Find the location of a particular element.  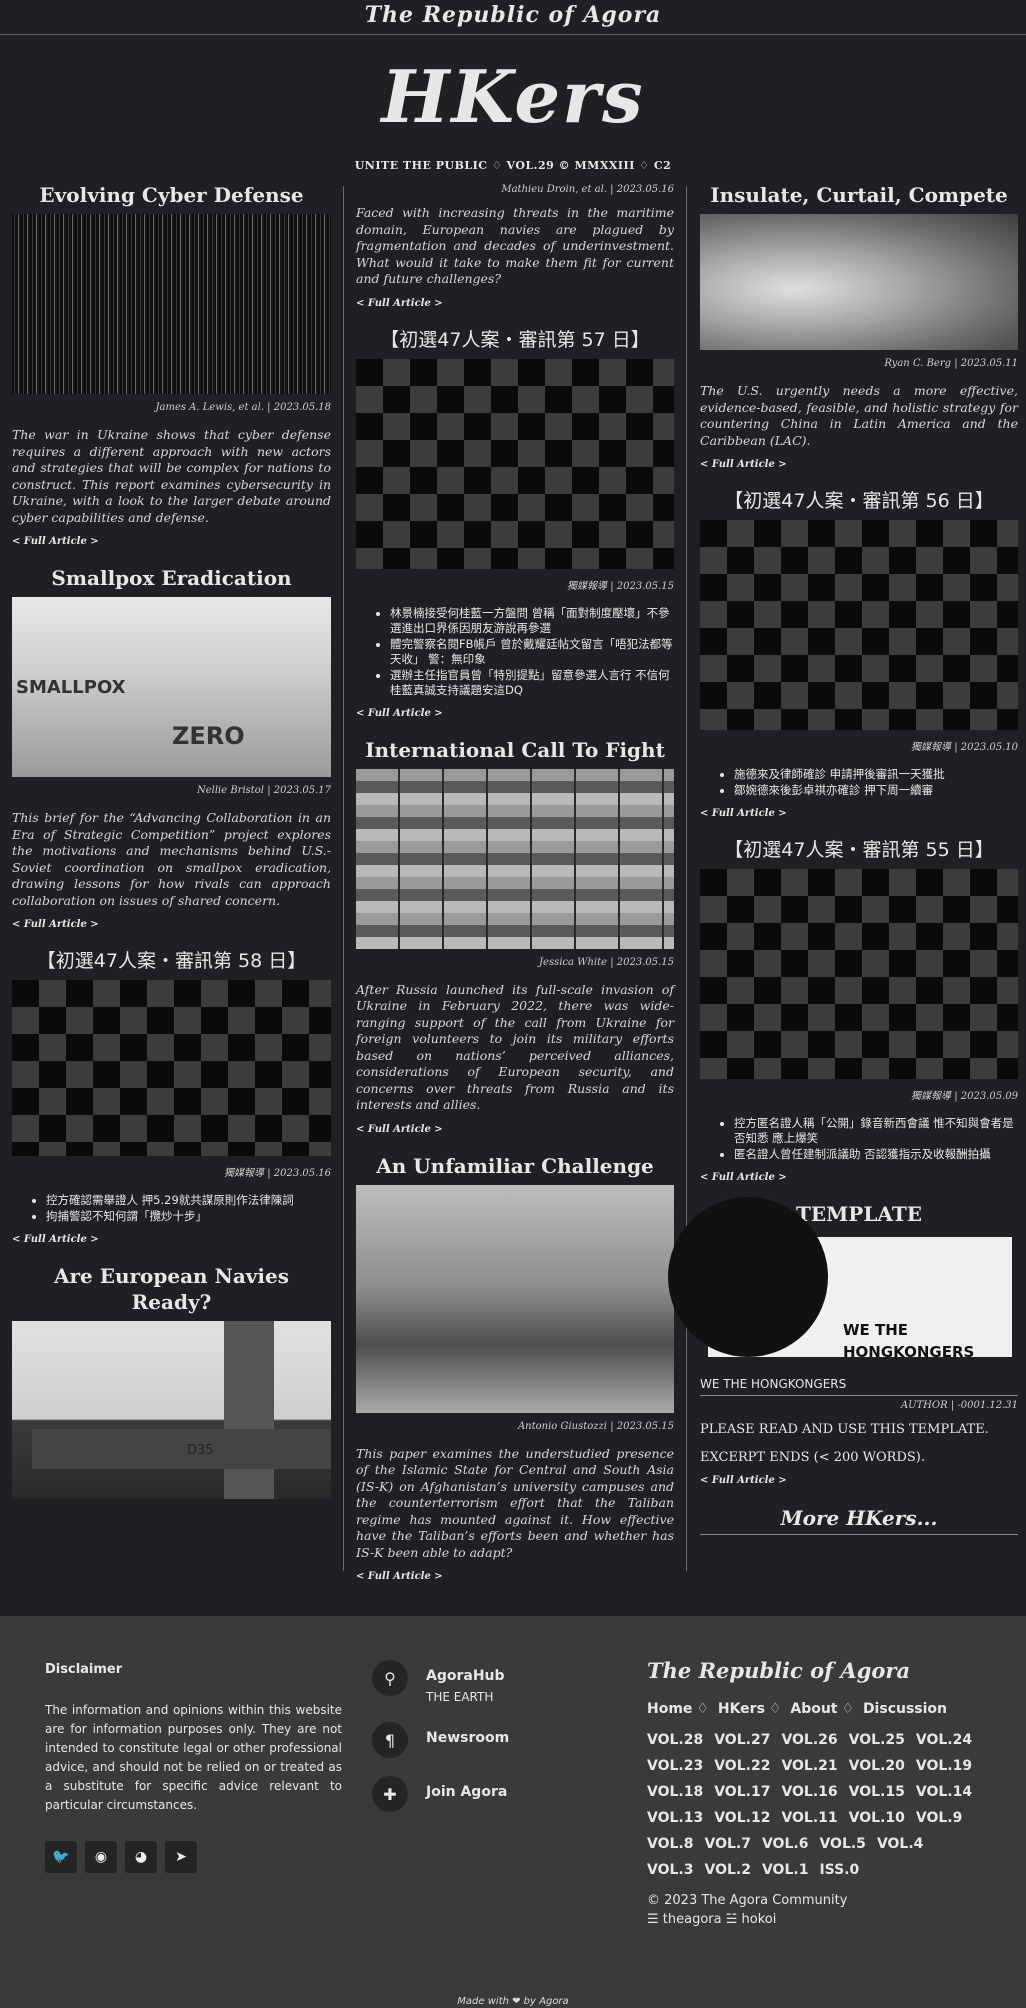

article-title: 【初選47人案・審訊第 56 日】 is located at coordinates (859, 501).